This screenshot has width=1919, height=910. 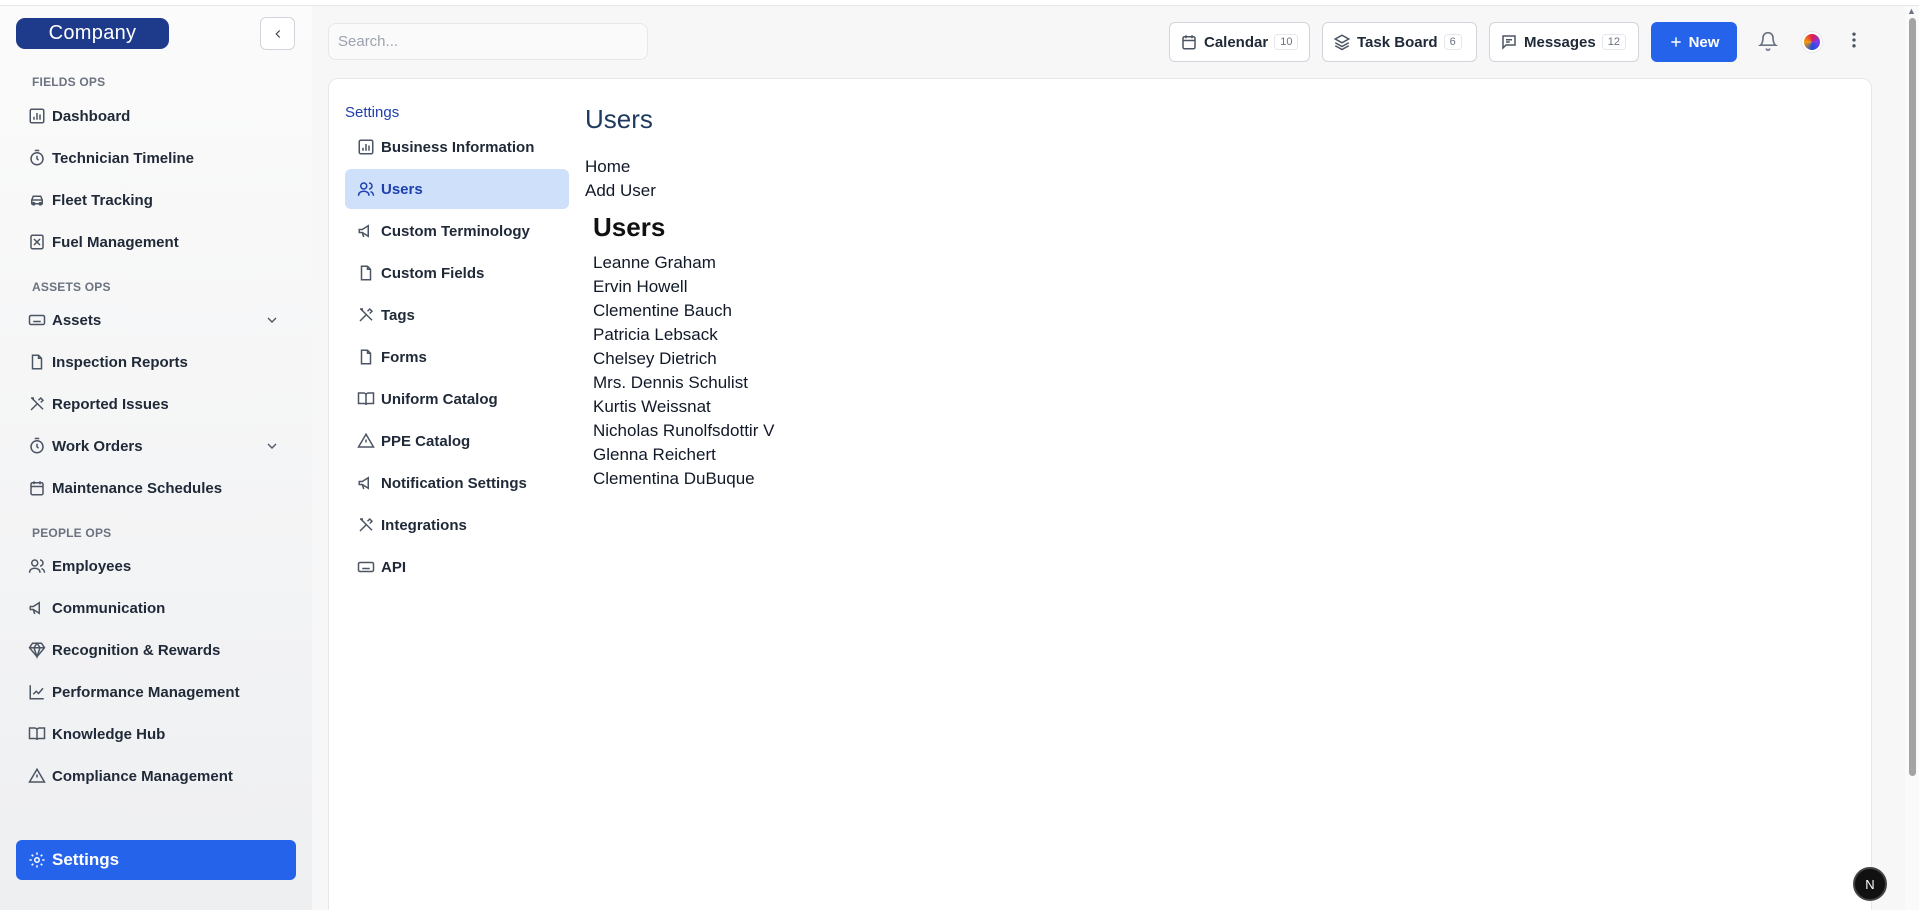 I want to click on settings-item-label: Forms, so click(x=404, y=357).